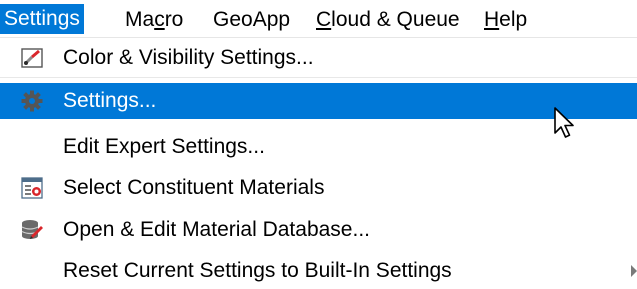  I want to click on menubar-geoapp: GeoApp, so click(251, 20).